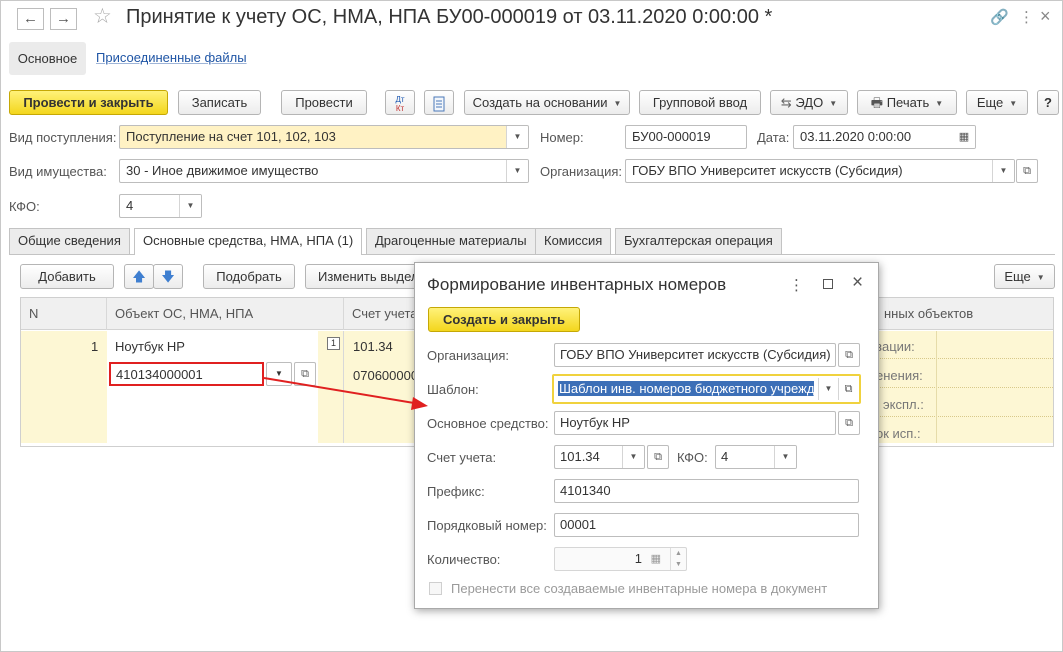 The image size is (1063, 652). Describe the element at coordinates (248, 241) in the screenshot. I see `tab-fixed-assets: Основные средства, НМА, НПА (1)` at that location.